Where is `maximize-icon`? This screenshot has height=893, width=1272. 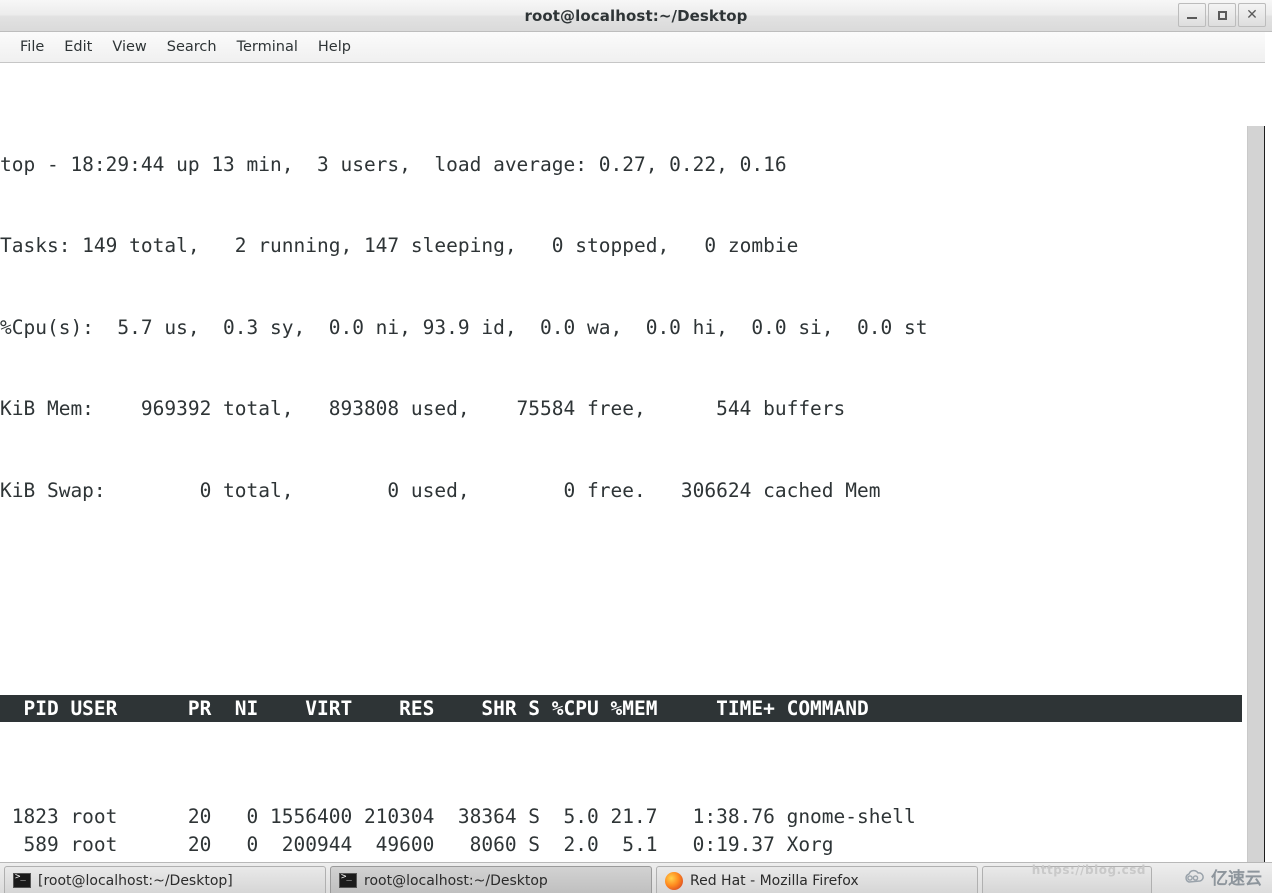
maximize-icon is located at coordinates (1222, 15).